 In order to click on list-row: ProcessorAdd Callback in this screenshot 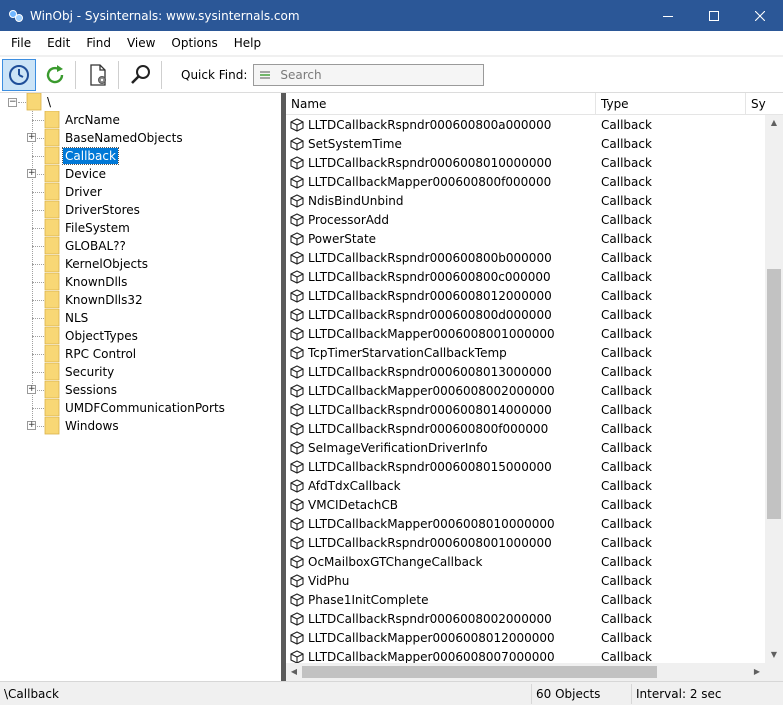, I will do `click(526, 219)`.